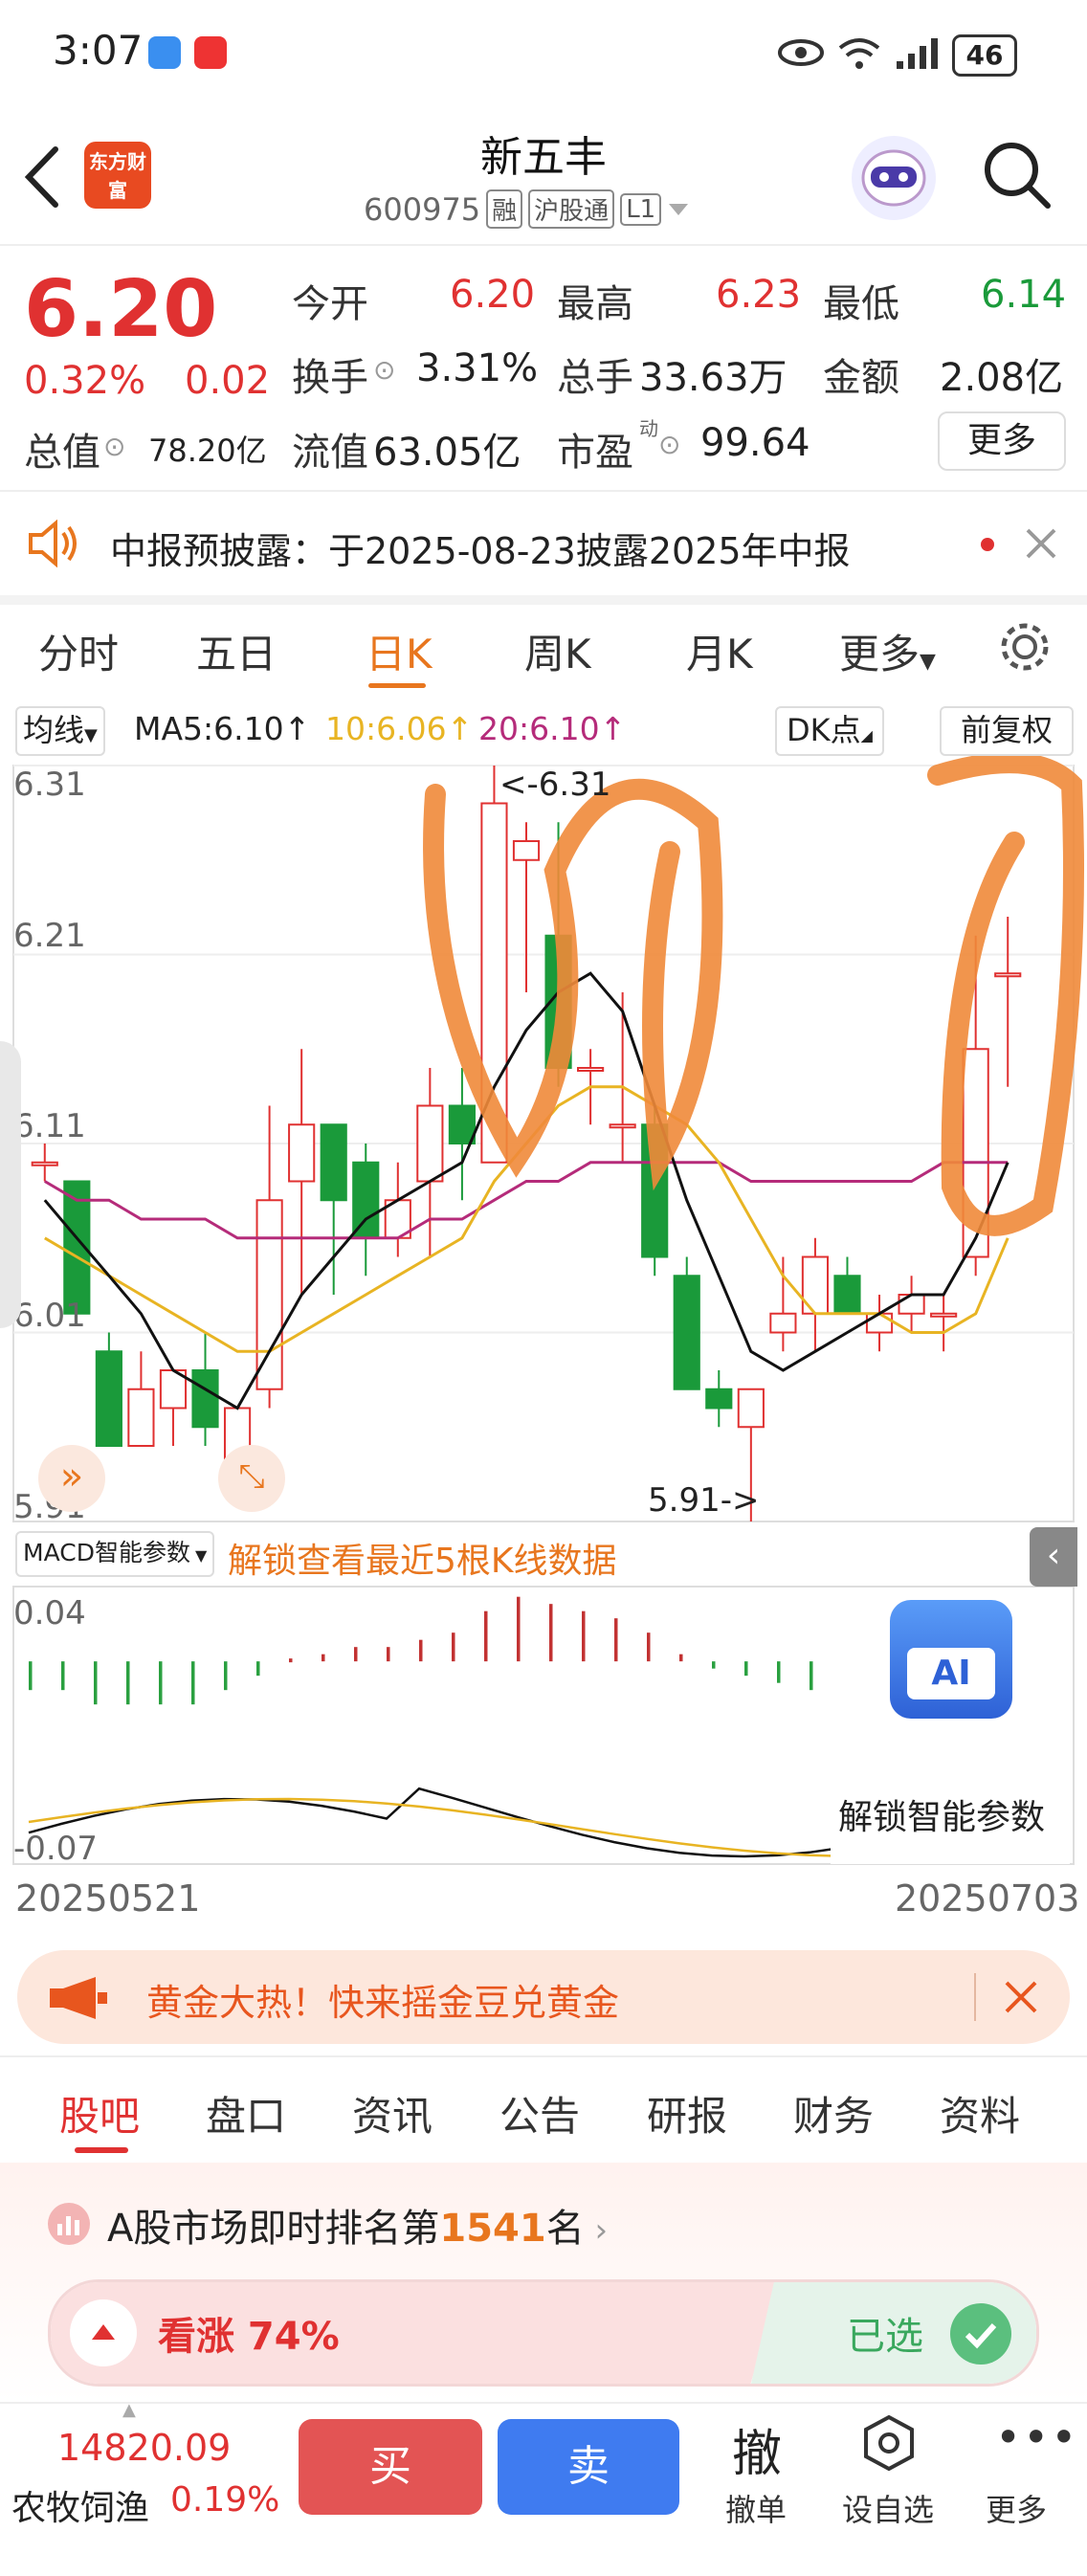 This screenshot has width=1087, height=2576. I want to click on index-value: 14820.09, so click(144, 2448).